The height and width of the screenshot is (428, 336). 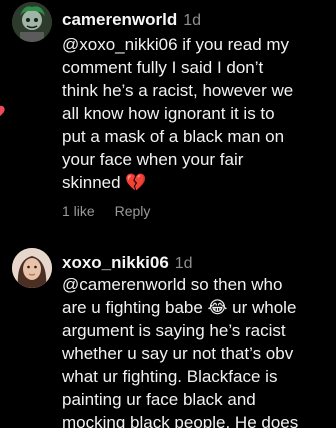 I want to click on comment-line: are u fighting babe 😂 ur whole, so click(x=179, y=307).